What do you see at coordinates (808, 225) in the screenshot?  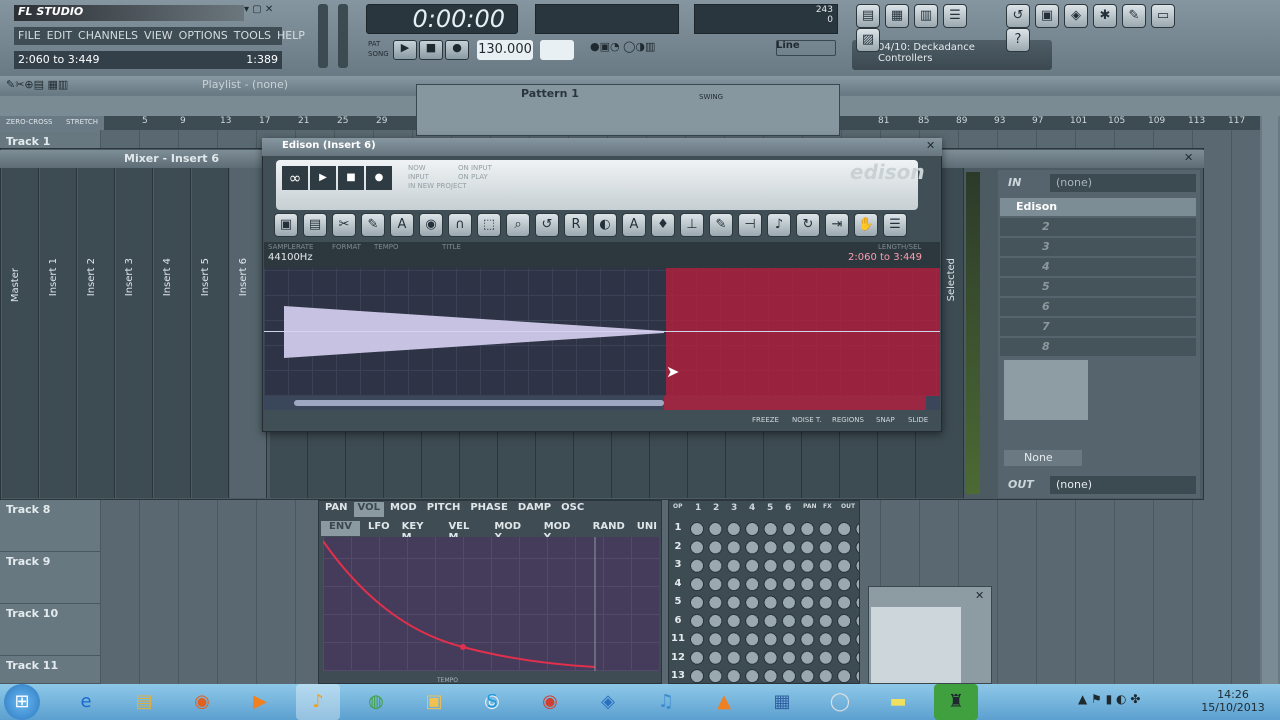 I see `loop-icon: ↻` at bounding box center [808, 225].